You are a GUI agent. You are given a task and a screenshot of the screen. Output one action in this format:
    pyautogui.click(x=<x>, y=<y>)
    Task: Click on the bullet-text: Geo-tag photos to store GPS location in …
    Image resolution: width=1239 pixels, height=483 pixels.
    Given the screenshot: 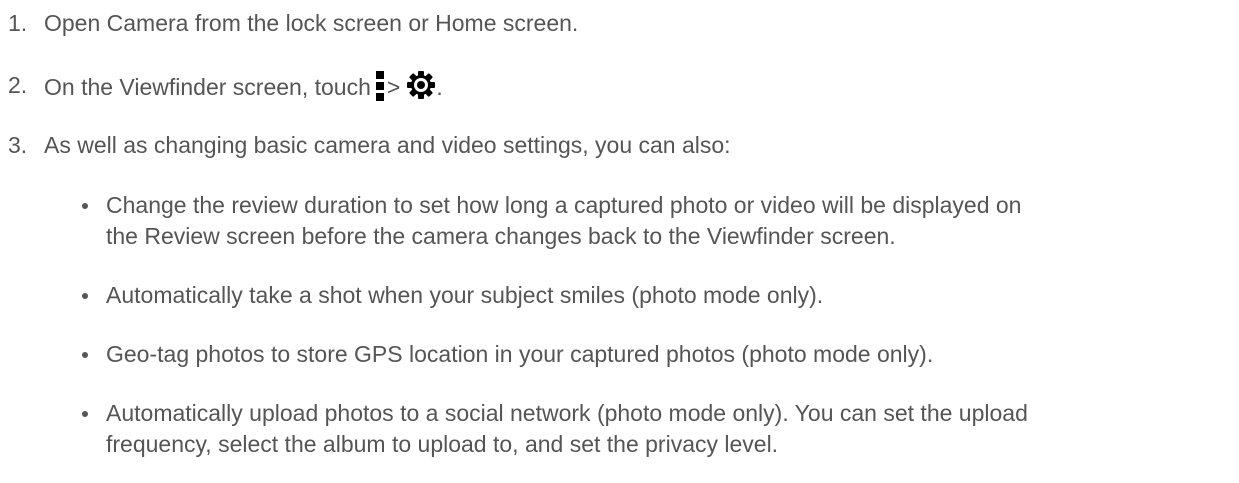 What is the action you would take?
    pyautogui.click(x=519, y=354)
    